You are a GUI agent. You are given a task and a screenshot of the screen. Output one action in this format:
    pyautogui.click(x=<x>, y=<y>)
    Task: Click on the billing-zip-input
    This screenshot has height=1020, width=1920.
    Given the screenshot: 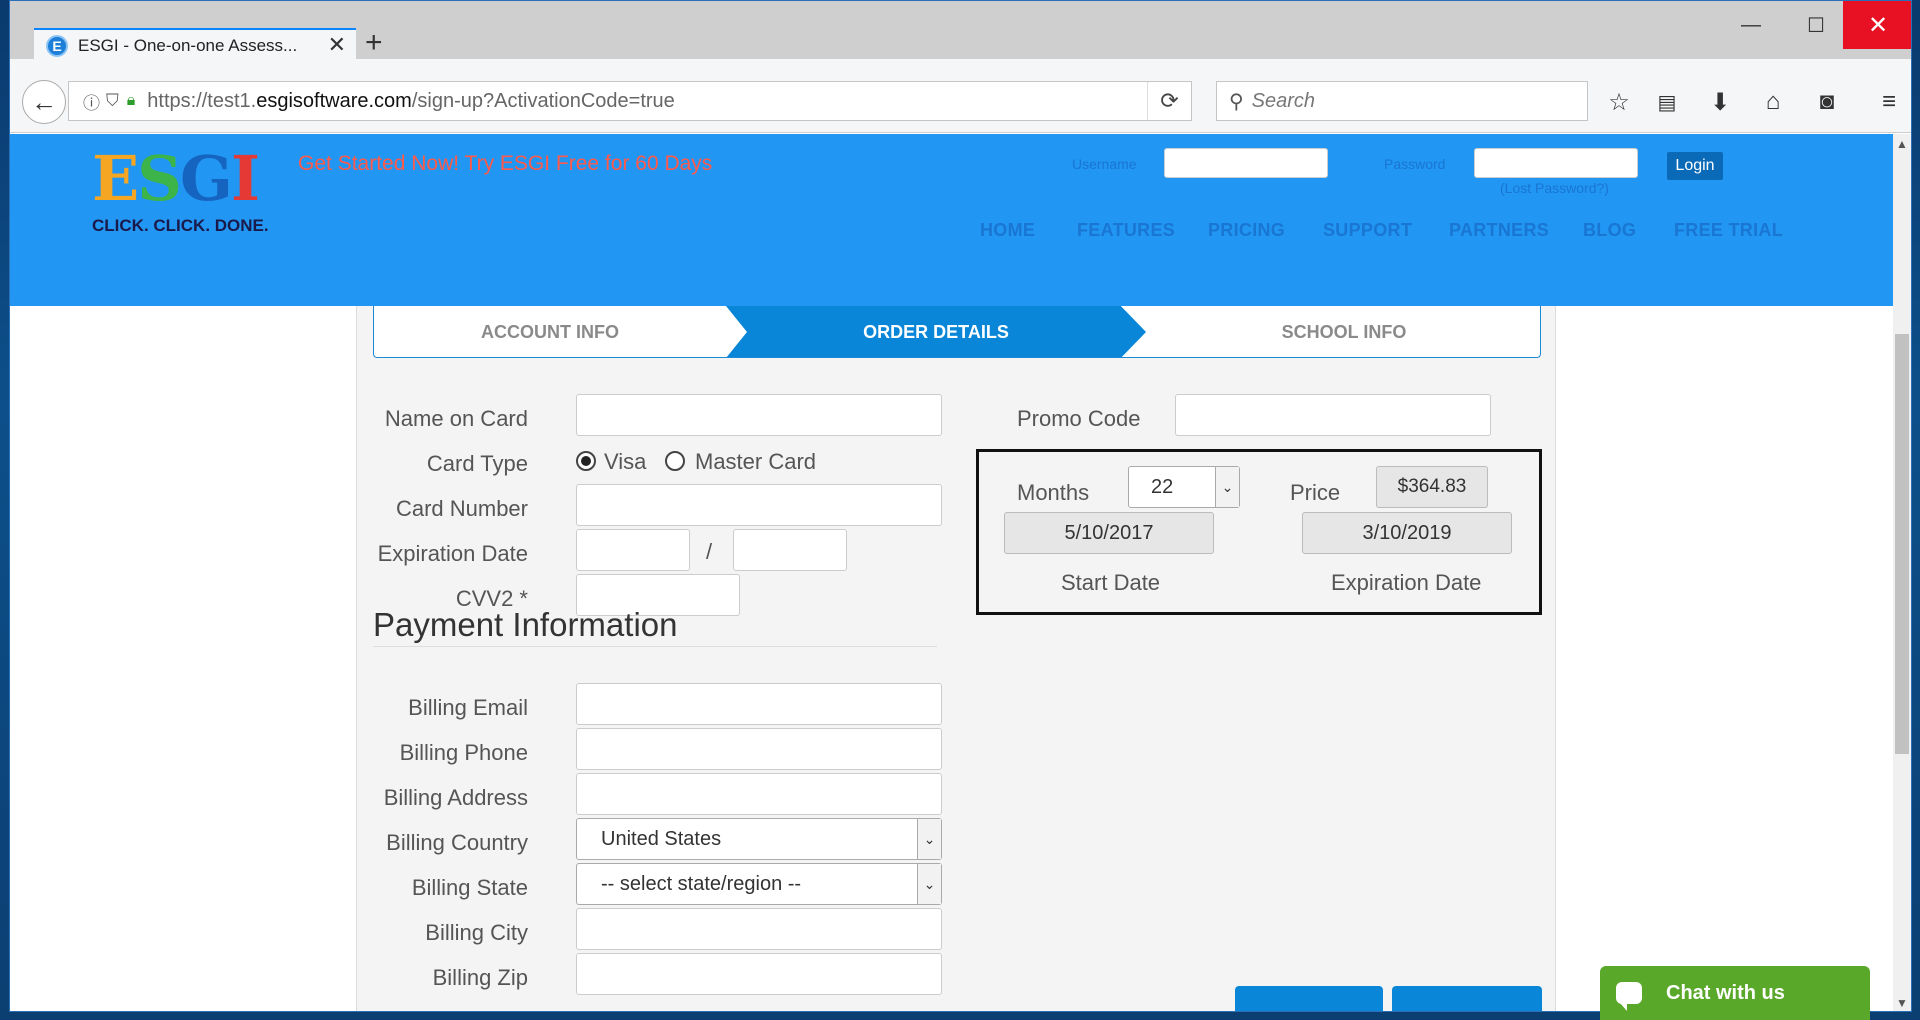 What is the action you would take?
    pyautogui.click(x=759, y=974)
    